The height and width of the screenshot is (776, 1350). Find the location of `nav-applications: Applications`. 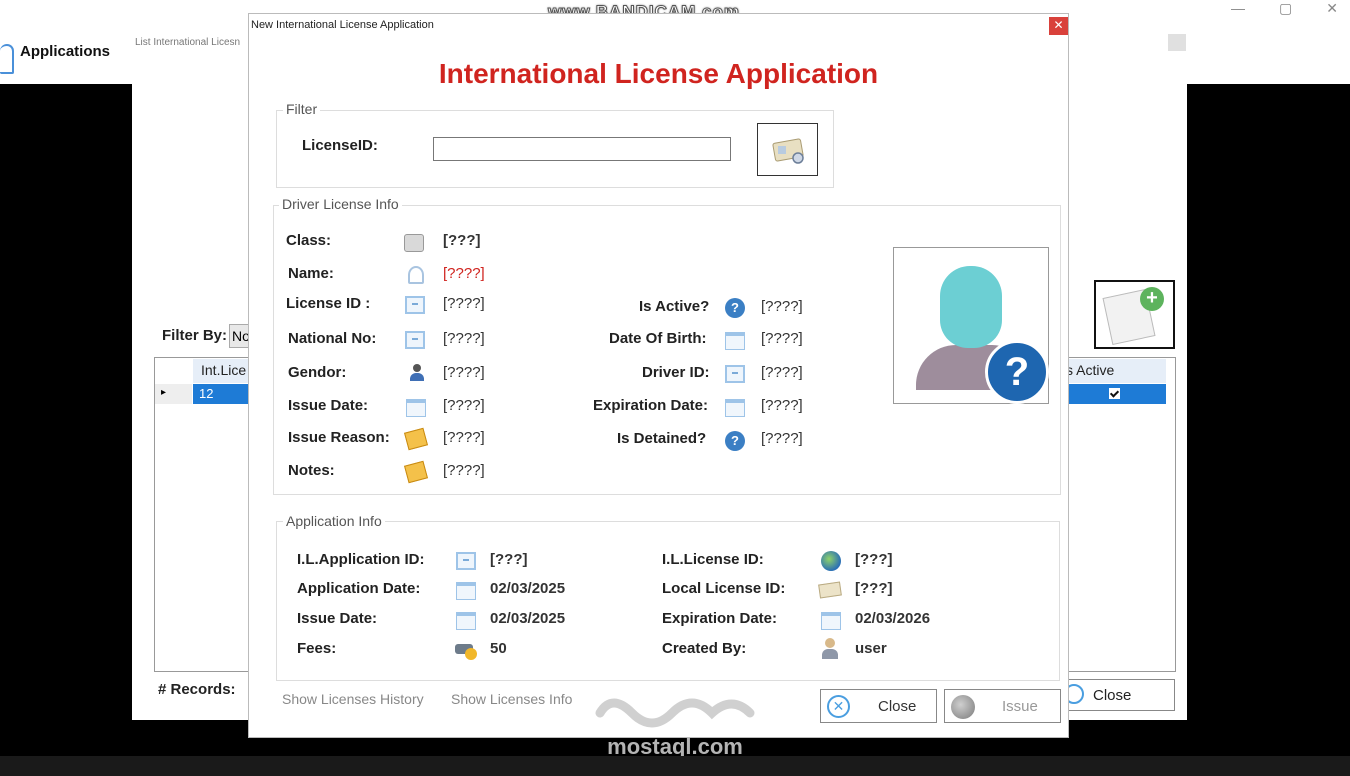

nav-applications: Applications is located at coordinates (65, 51).